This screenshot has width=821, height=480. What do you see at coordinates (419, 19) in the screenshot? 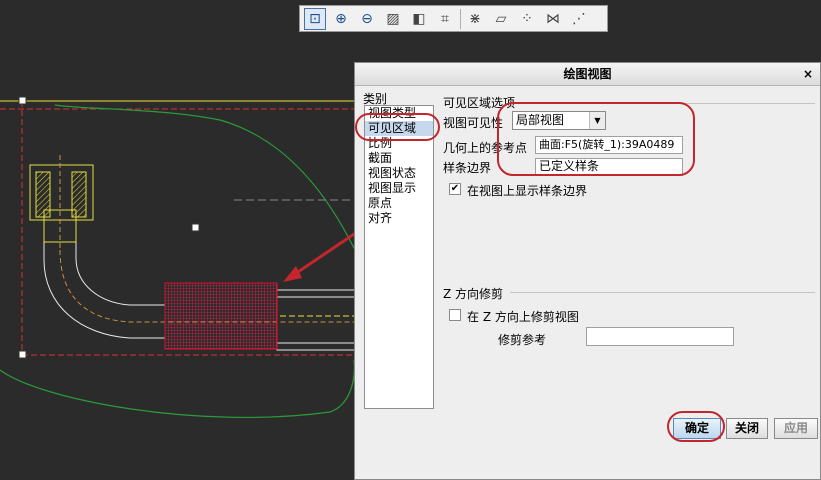
I see `shading-icon: ◧` at bounding box center [419, 19].